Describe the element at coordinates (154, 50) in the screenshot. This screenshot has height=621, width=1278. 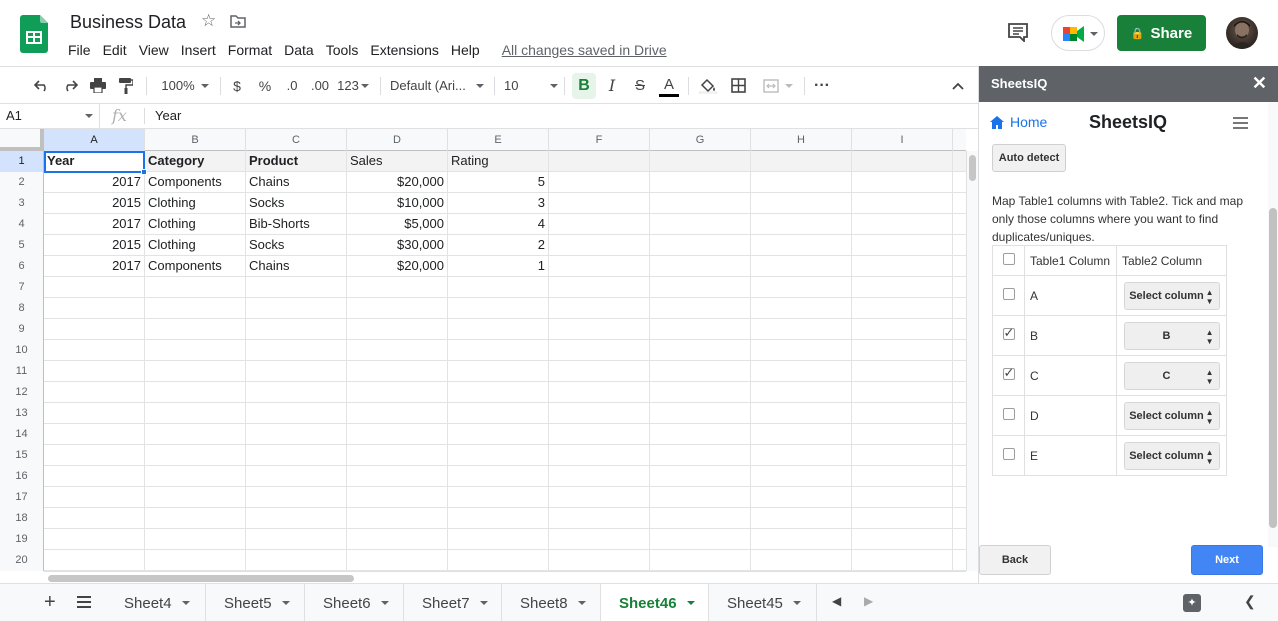
I see `menu-view: View` at that location.